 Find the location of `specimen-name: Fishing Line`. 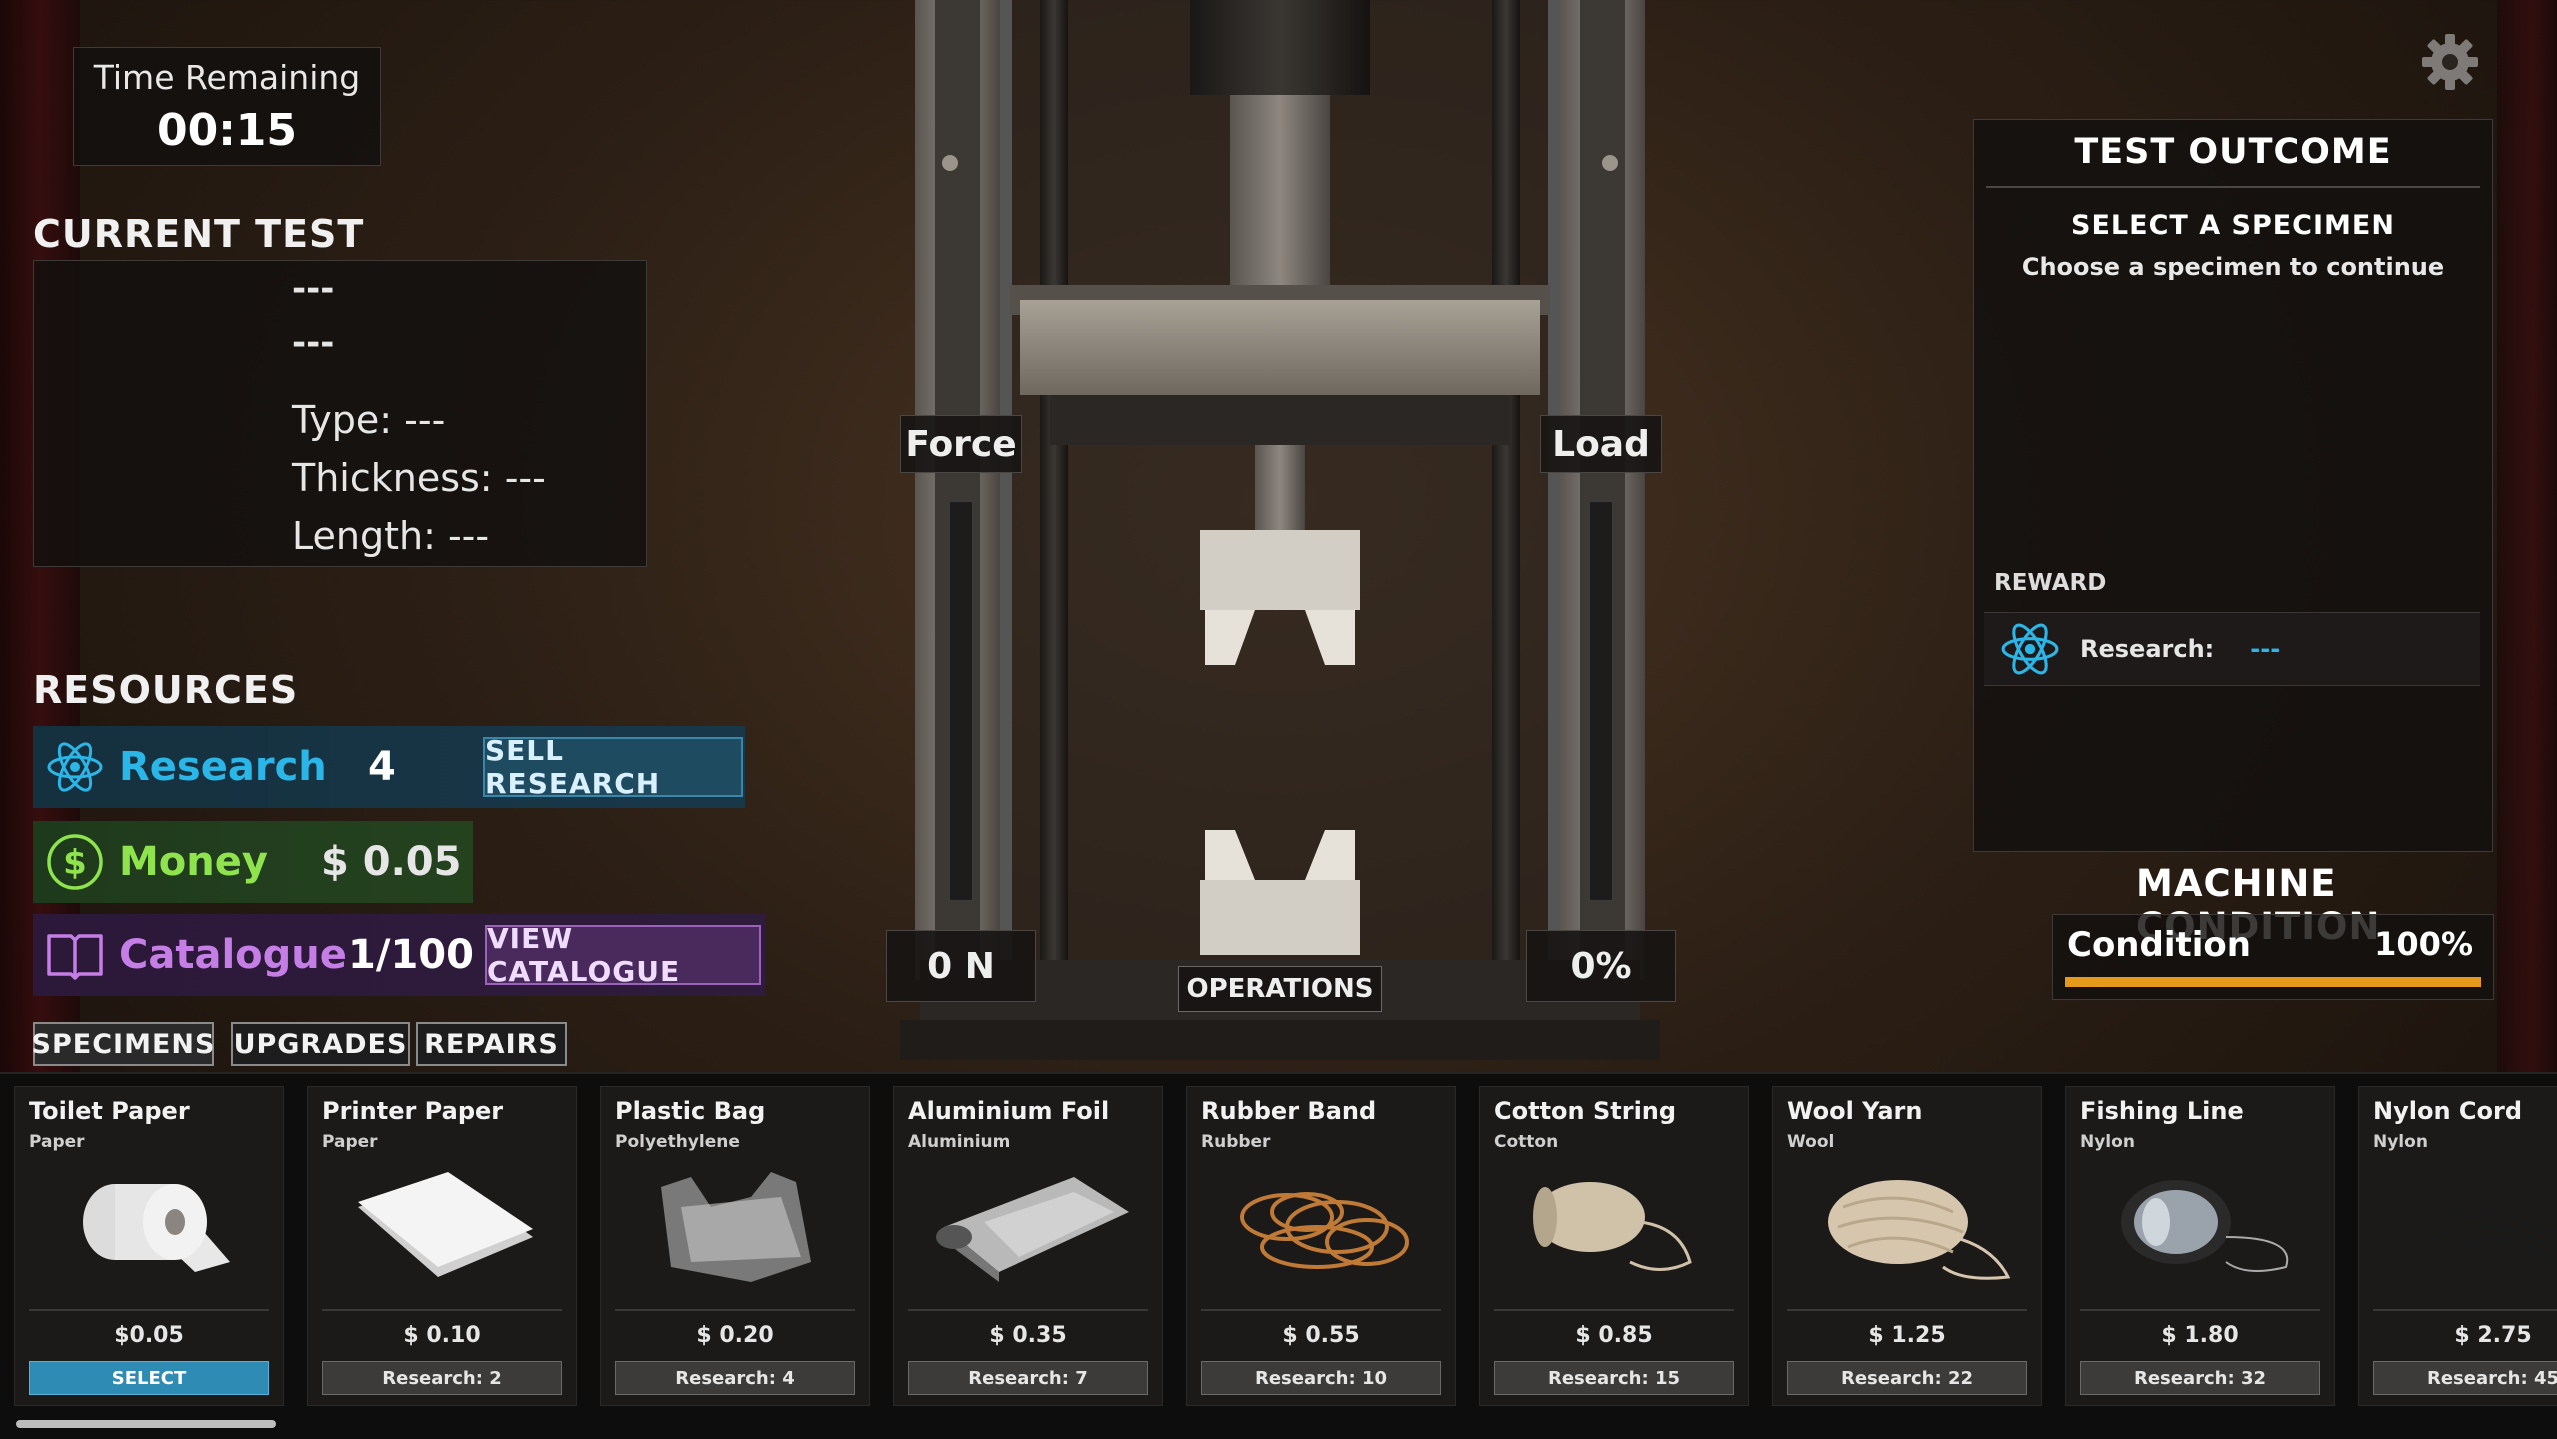

specimen-name: Fishing Line is located at coordinates (2162, 1111).